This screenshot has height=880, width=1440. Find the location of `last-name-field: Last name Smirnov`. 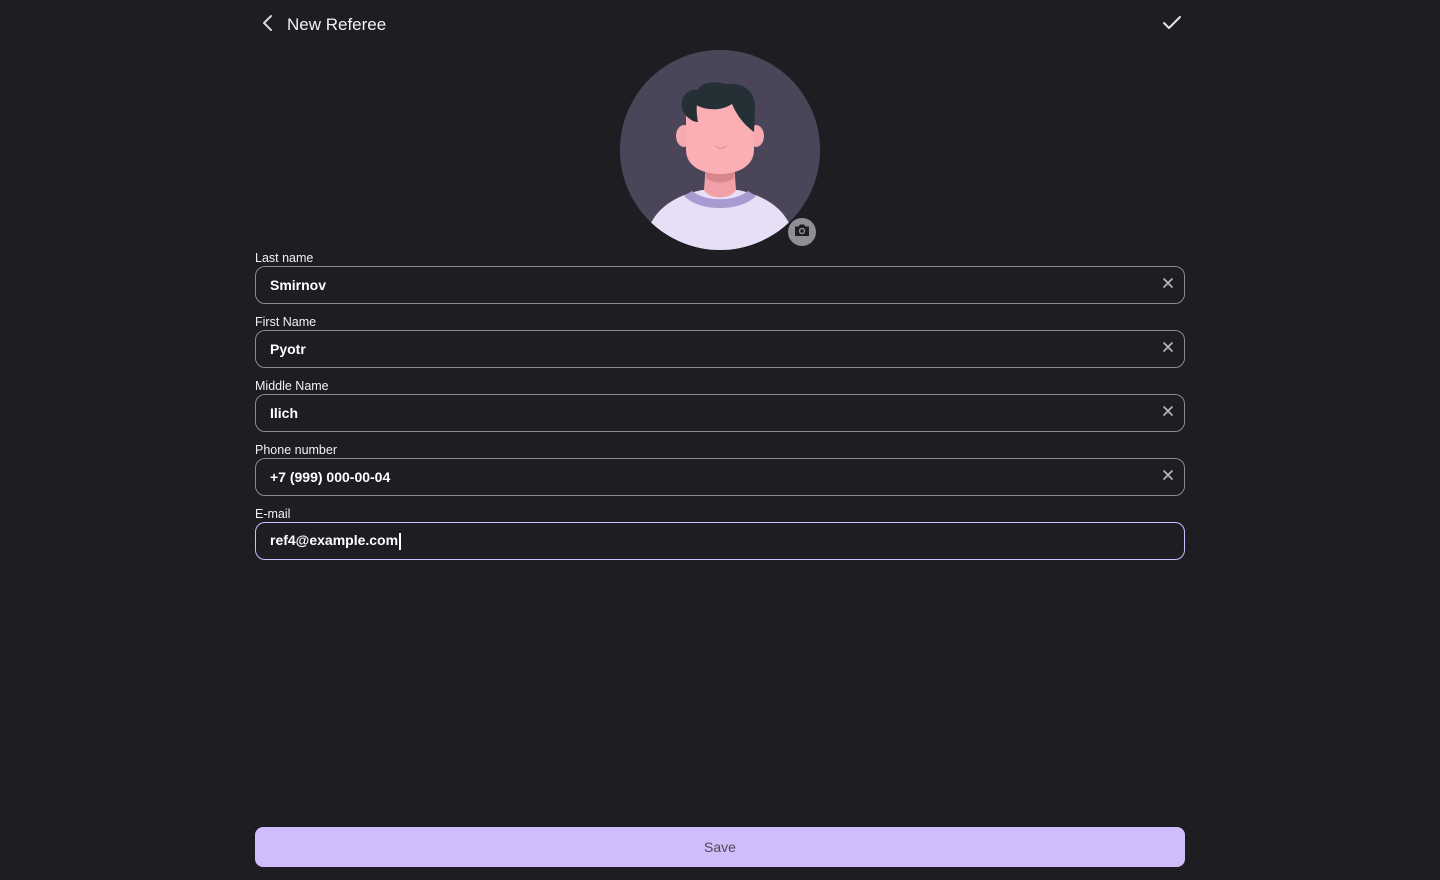

last-name-field: Last name Smirnov is located at coordinates (720, 282).